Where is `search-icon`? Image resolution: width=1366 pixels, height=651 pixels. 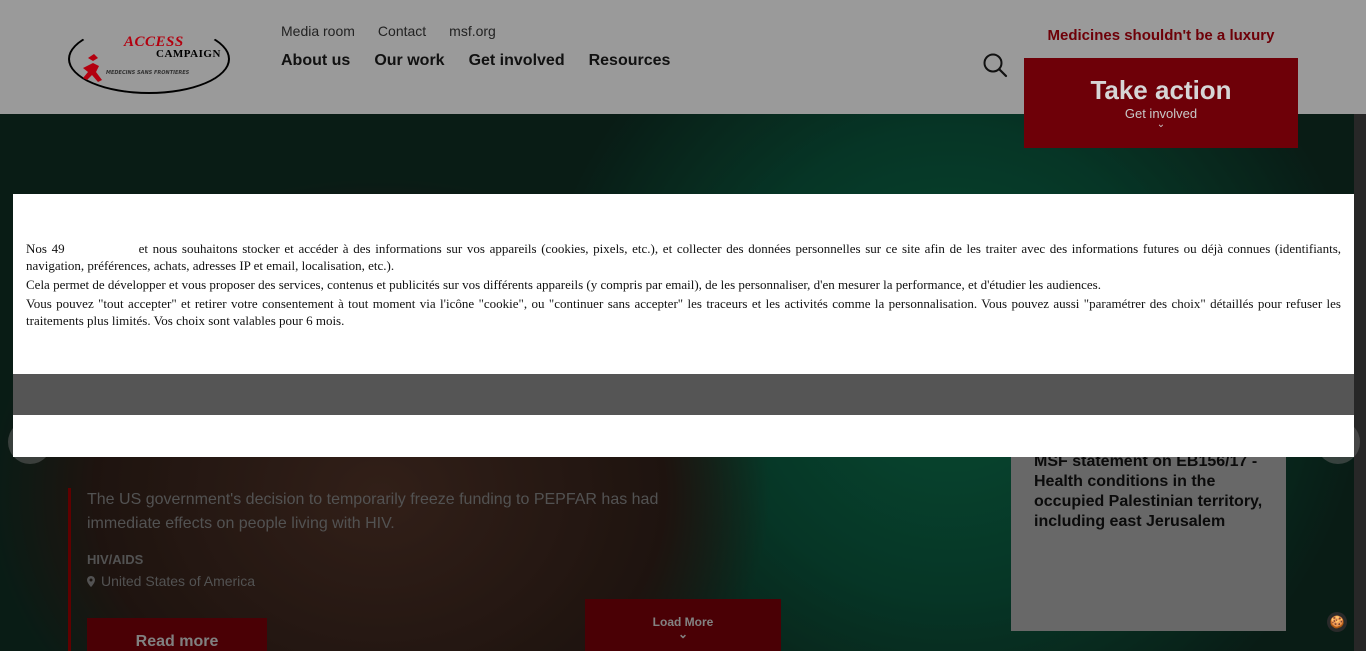
search-icon is located at coordinates (995, 65).